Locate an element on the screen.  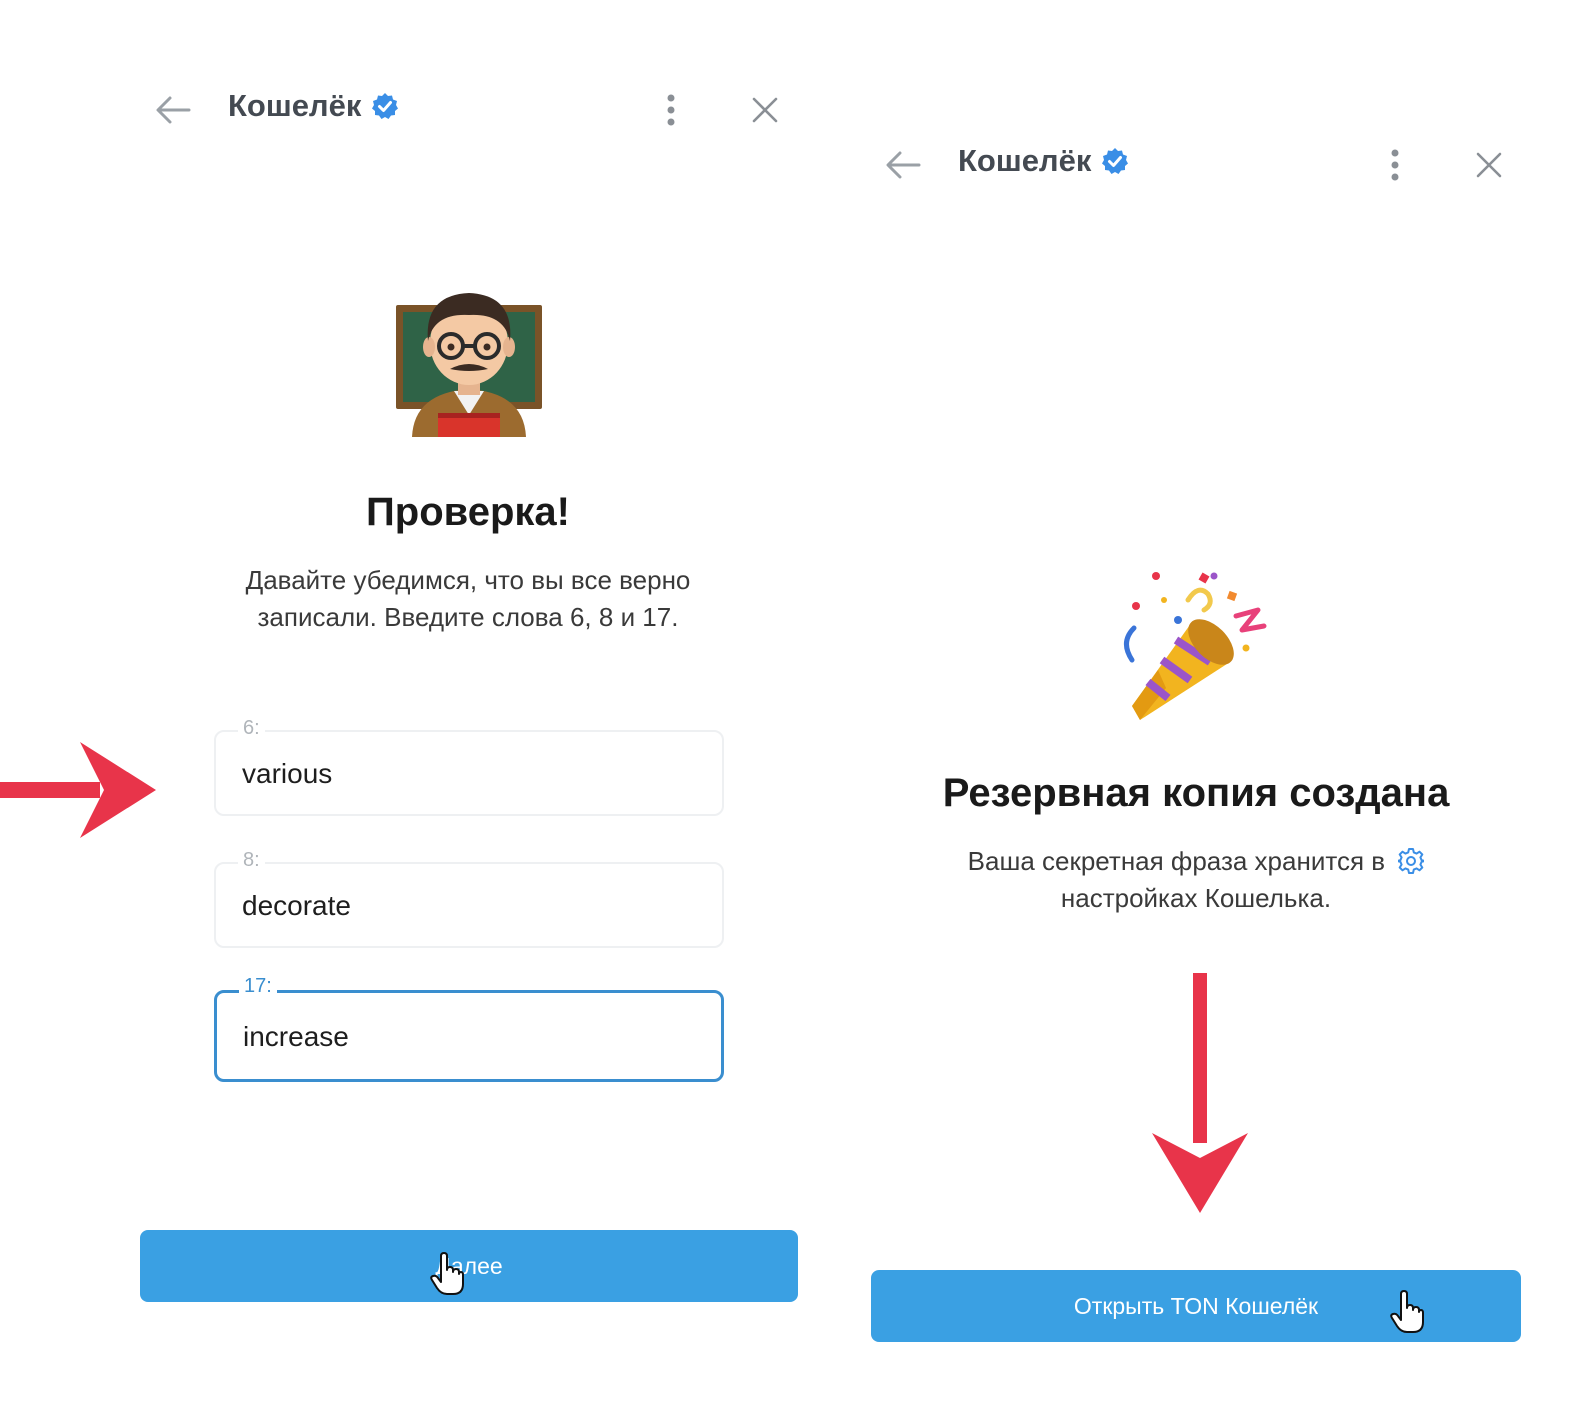
description-line-1: Давайте убедимся, что вы все верно is located at coordinates (468, 580).